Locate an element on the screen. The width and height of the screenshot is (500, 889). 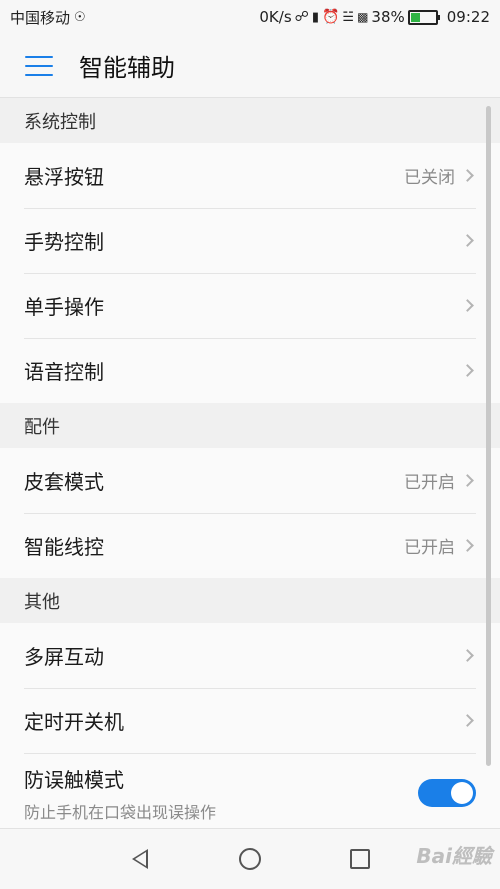
item-label: 悬浮按钮 is located at coordinates (64, 177).